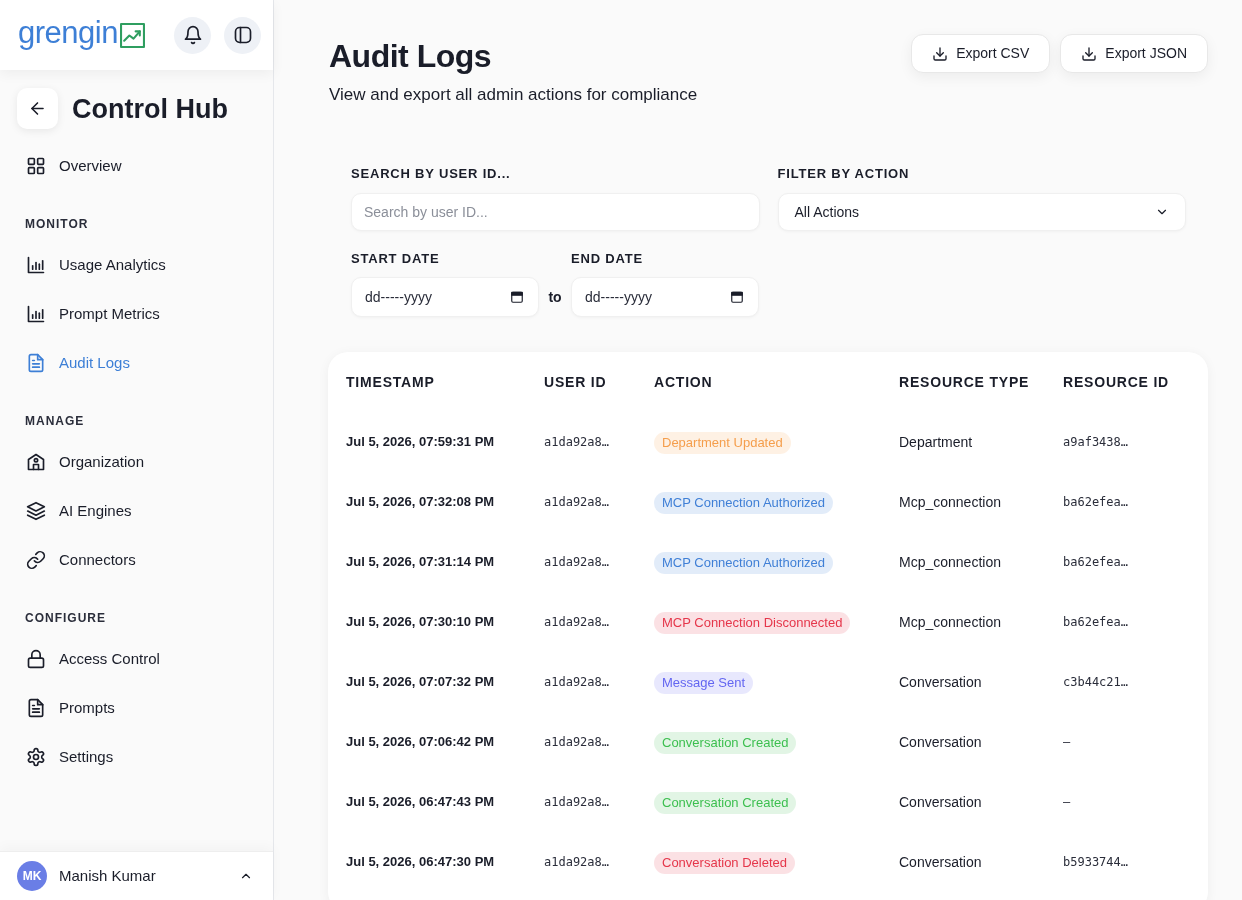  What do you see at coordinates (136, 313) in the screenshot?
I see `nav-item: Prompt Metrics` at bounding box center [136, 313].